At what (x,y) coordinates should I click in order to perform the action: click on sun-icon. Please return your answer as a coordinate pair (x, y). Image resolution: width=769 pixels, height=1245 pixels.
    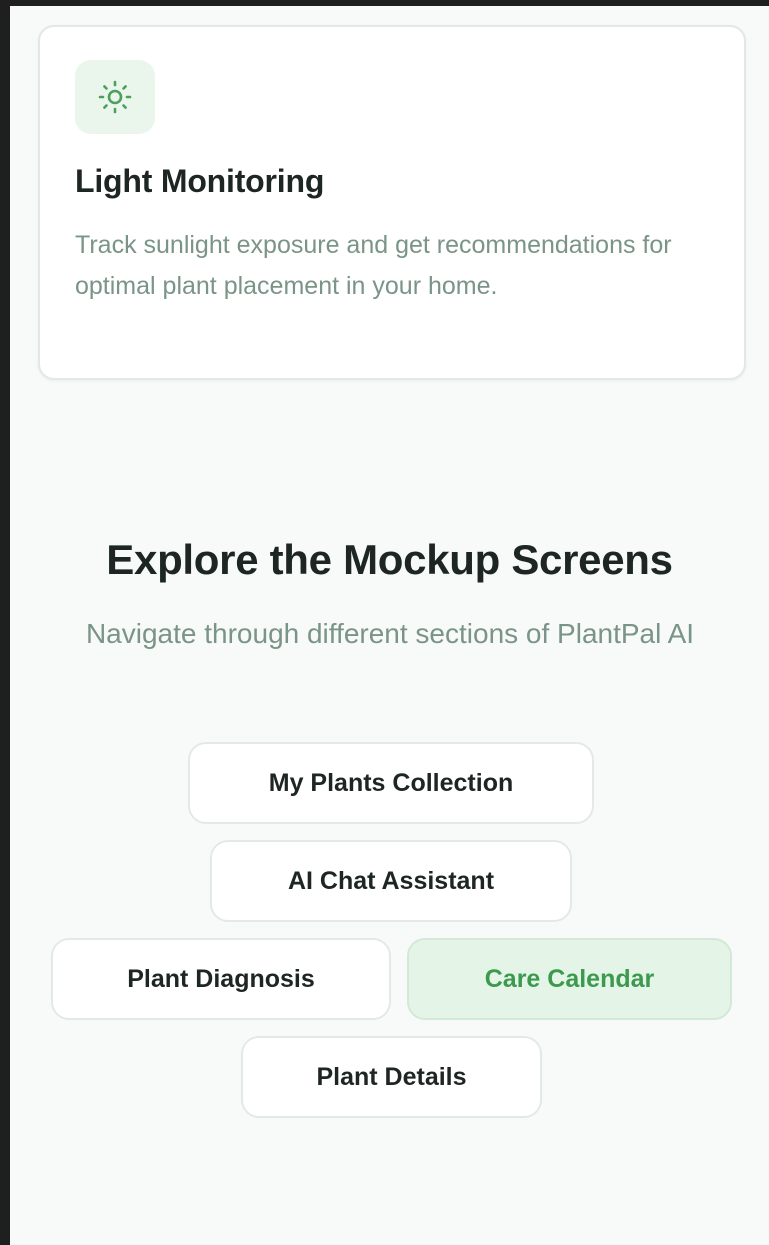
    Looking at the image, I should click on (115, 97).